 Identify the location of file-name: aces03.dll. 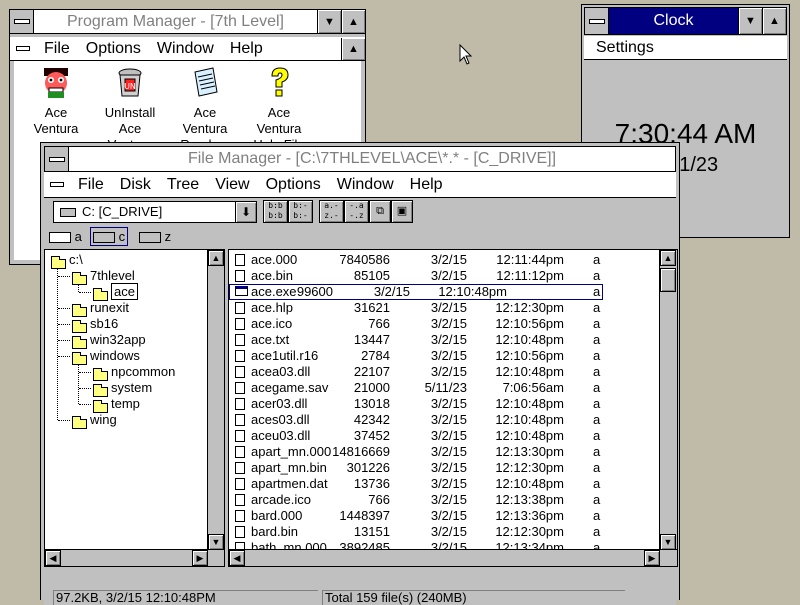
(280, 419).